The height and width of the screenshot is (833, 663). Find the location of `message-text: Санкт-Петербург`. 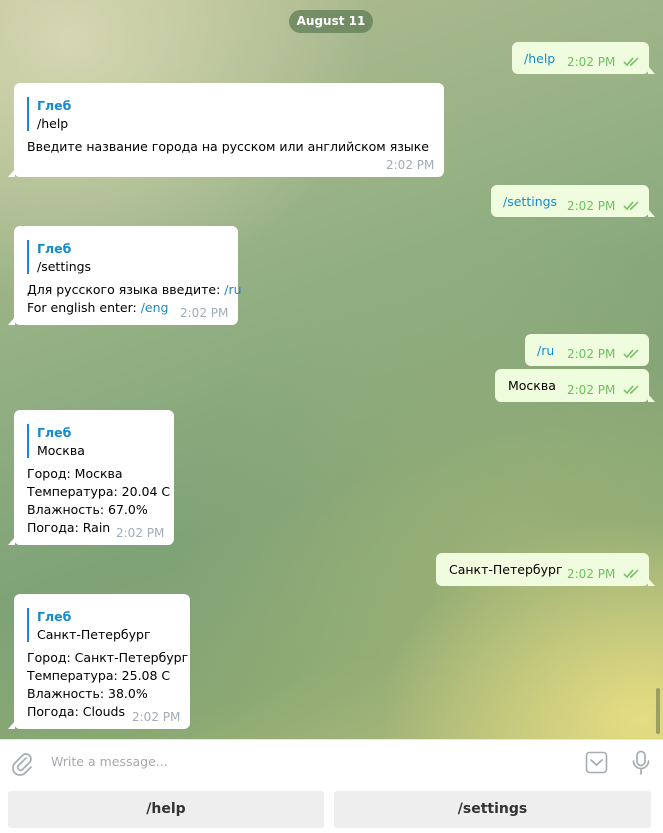

message-text: Санкт-Петербург is located at coordinates (506, 569).